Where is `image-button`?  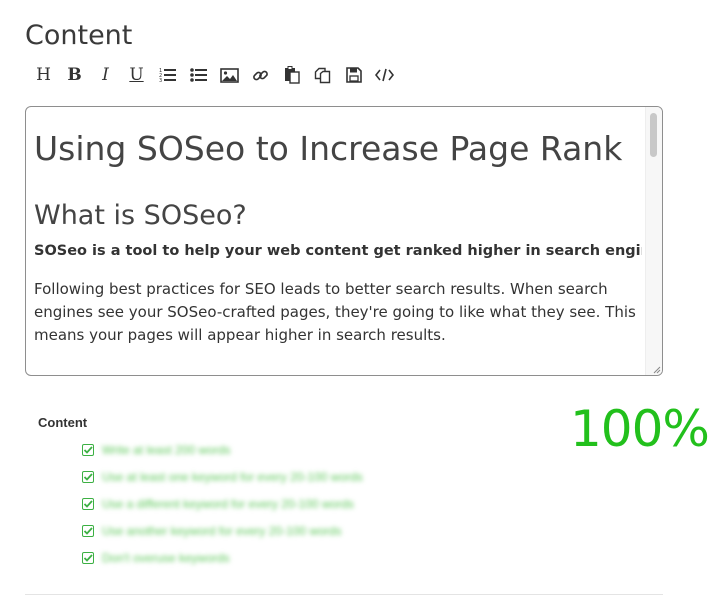
image-button is located at coordinates (229, 75).